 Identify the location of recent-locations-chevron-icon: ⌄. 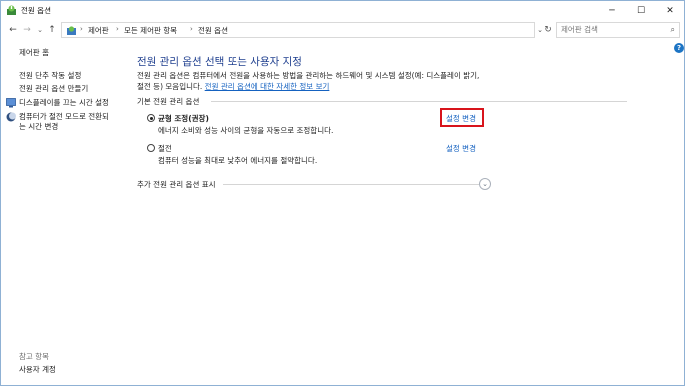
(40, 30).